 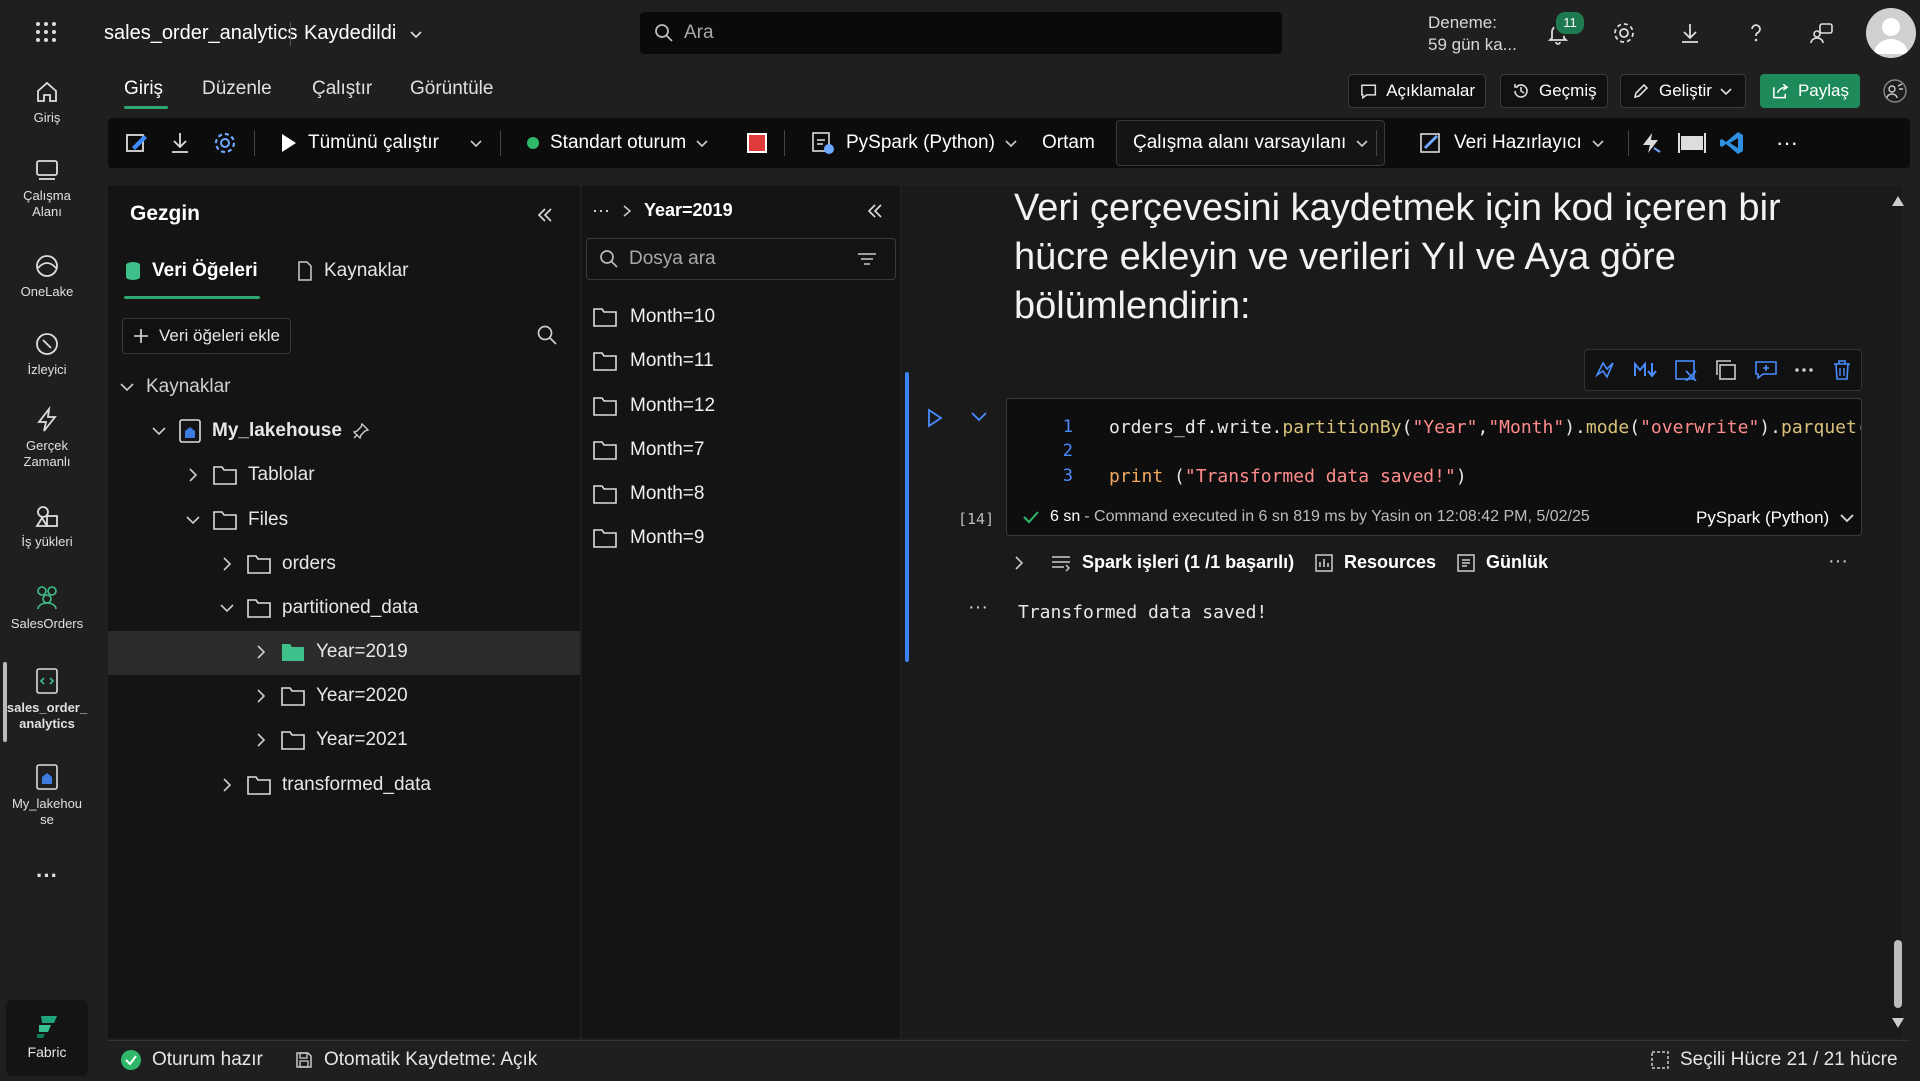 I want to click on stop-session-button, so click(x=757, y=143).